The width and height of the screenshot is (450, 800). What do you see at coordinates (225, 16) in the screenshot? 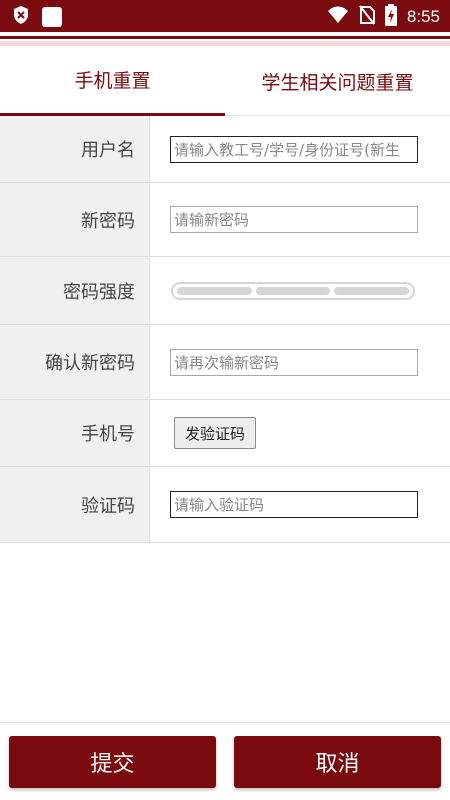
I see `status-bar: 8:55` at bounding box center [225, 16].